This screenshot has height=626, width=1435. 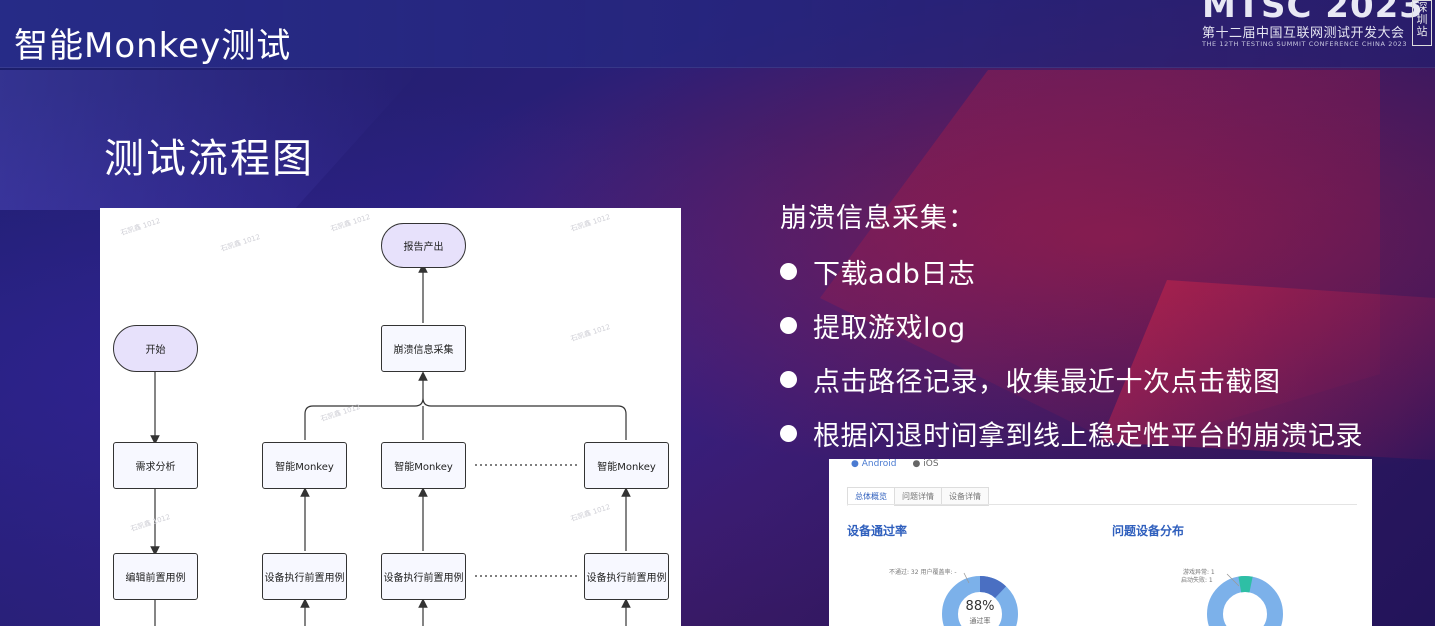 I want to click on list-item: 点击路径记录，收集最近十次点击截图, so click(x=1071, y=379).